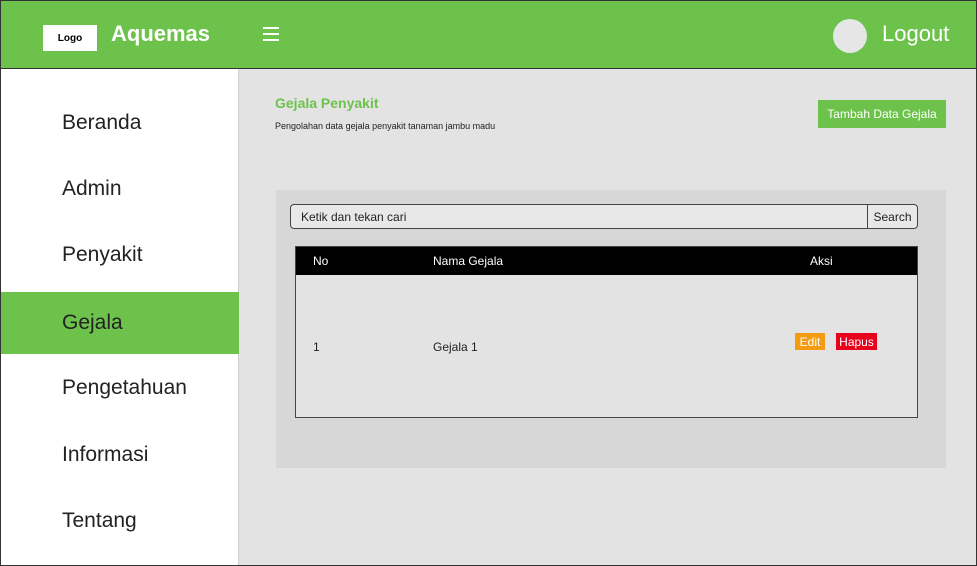 This screenshot has width=977, height=566. What do you see at coordinates (488, 35) in the screenshot?
I see `top-bar: Logo Aquemas Logout` at bounding box center [488, 35].